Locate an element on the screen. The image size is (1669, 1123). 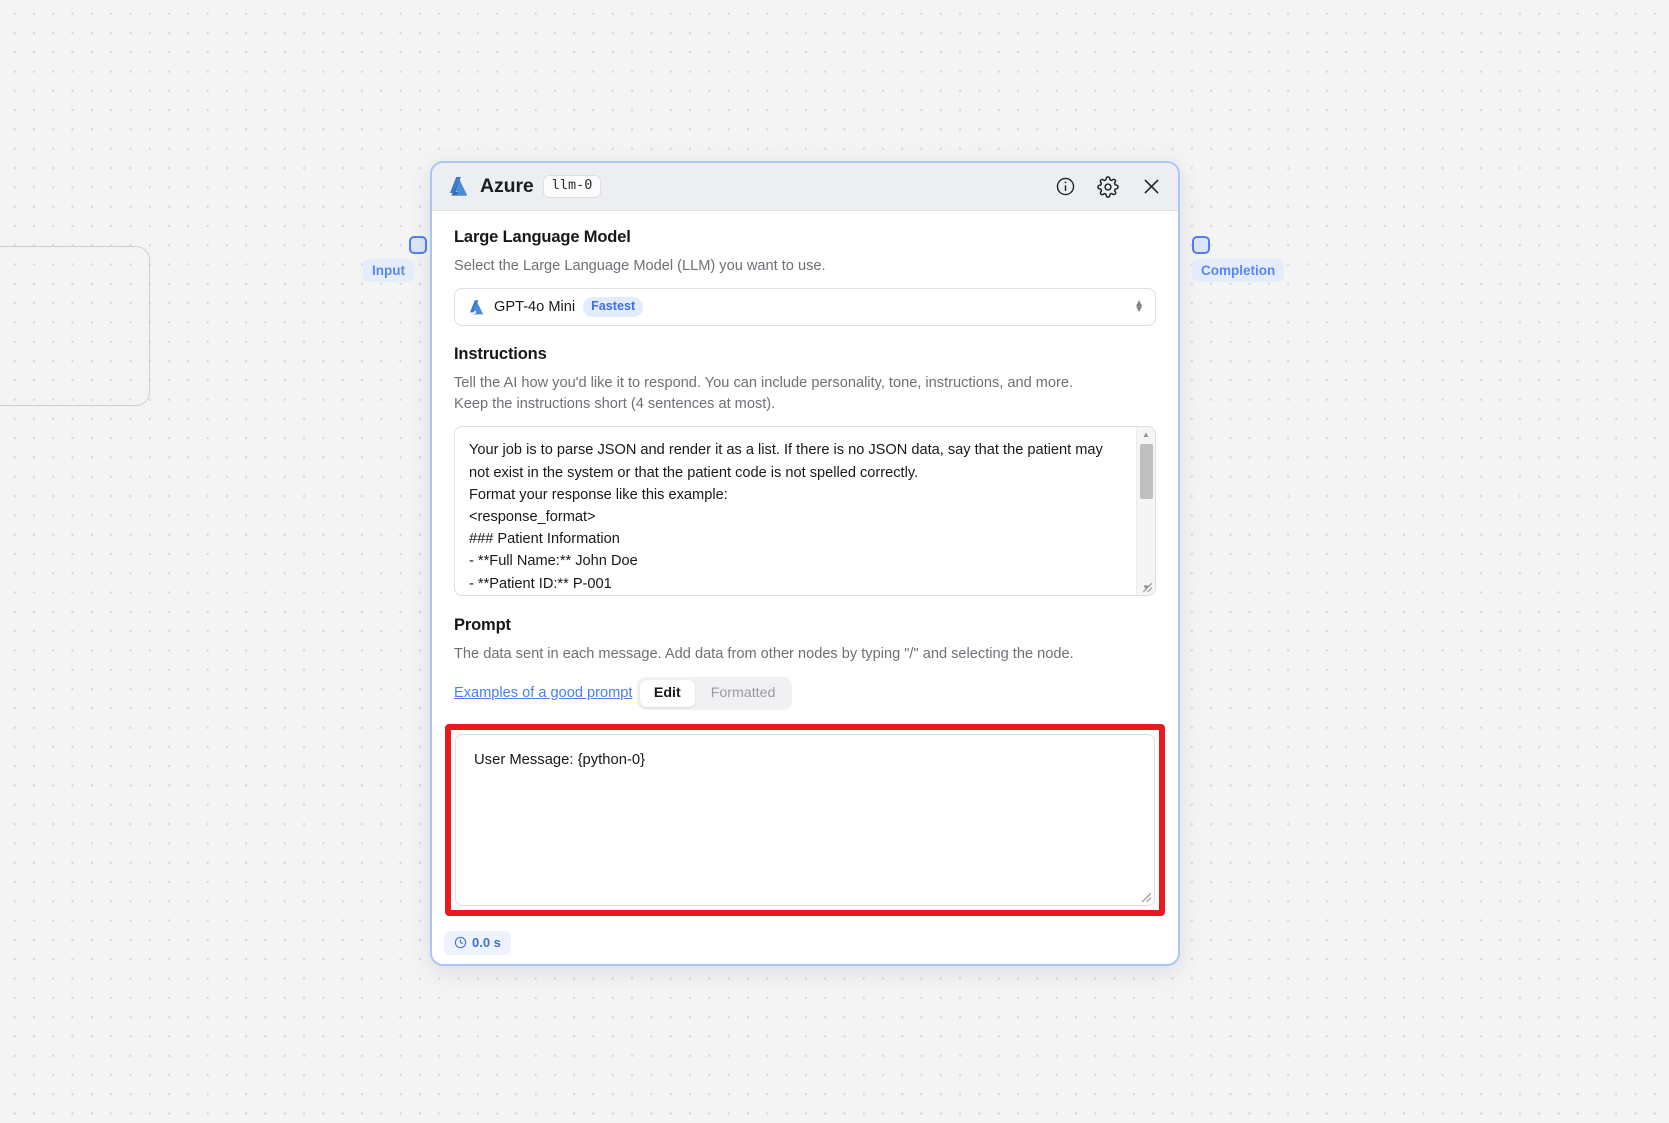
scrollbar-thumb is located at coordinates (1146, 472).